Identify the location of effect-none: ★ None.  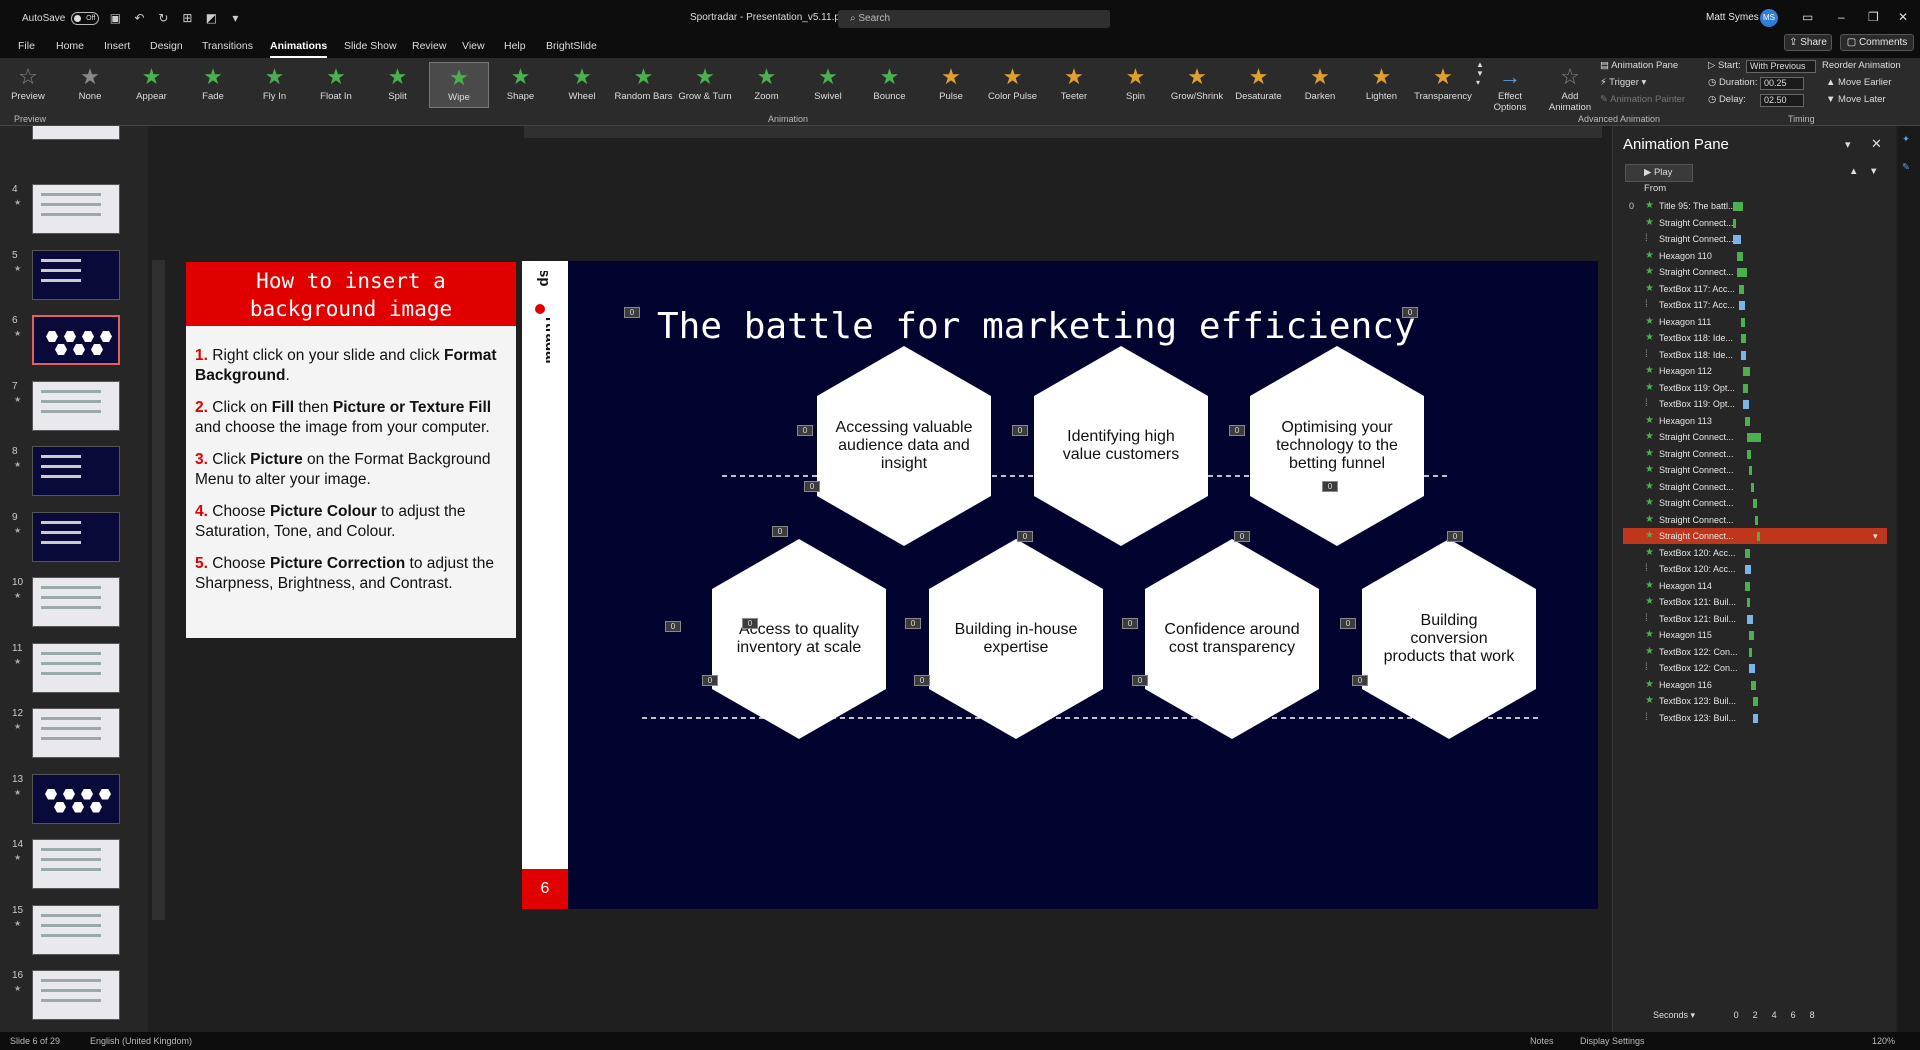
(90, 85).